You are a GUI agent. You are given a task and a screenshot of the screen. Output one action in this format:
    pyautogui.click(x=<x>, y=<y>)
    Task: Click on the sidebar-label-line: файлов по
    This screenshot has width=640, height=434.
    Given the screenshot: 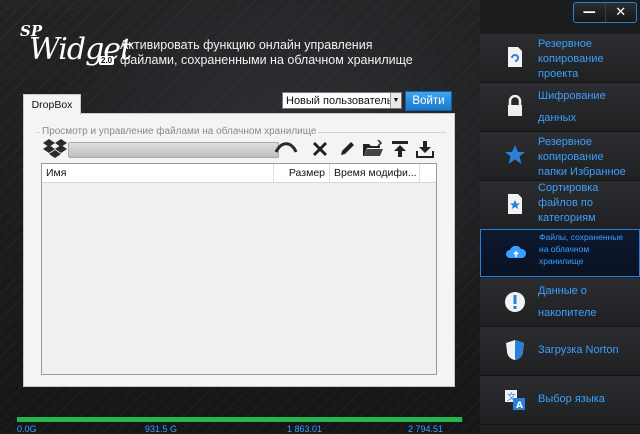 What is the action you would take?
    pyautogui.click(x=565, y=203)
    